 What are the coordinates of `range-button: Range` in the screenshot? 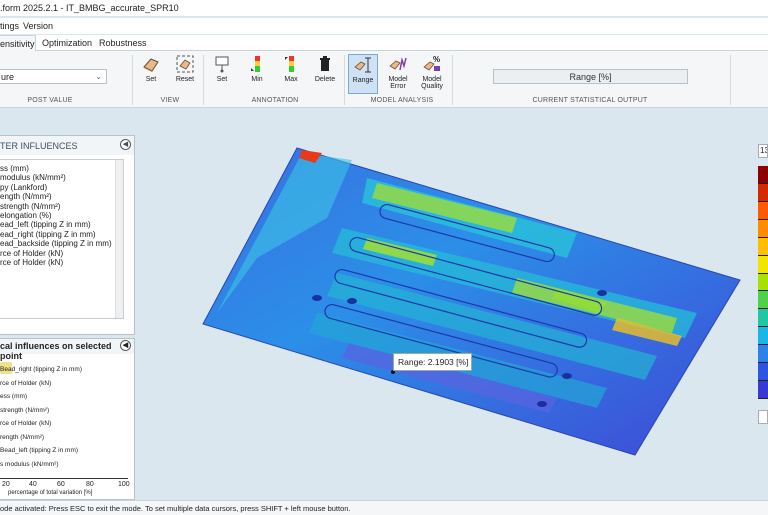 It's located at (363, 74).